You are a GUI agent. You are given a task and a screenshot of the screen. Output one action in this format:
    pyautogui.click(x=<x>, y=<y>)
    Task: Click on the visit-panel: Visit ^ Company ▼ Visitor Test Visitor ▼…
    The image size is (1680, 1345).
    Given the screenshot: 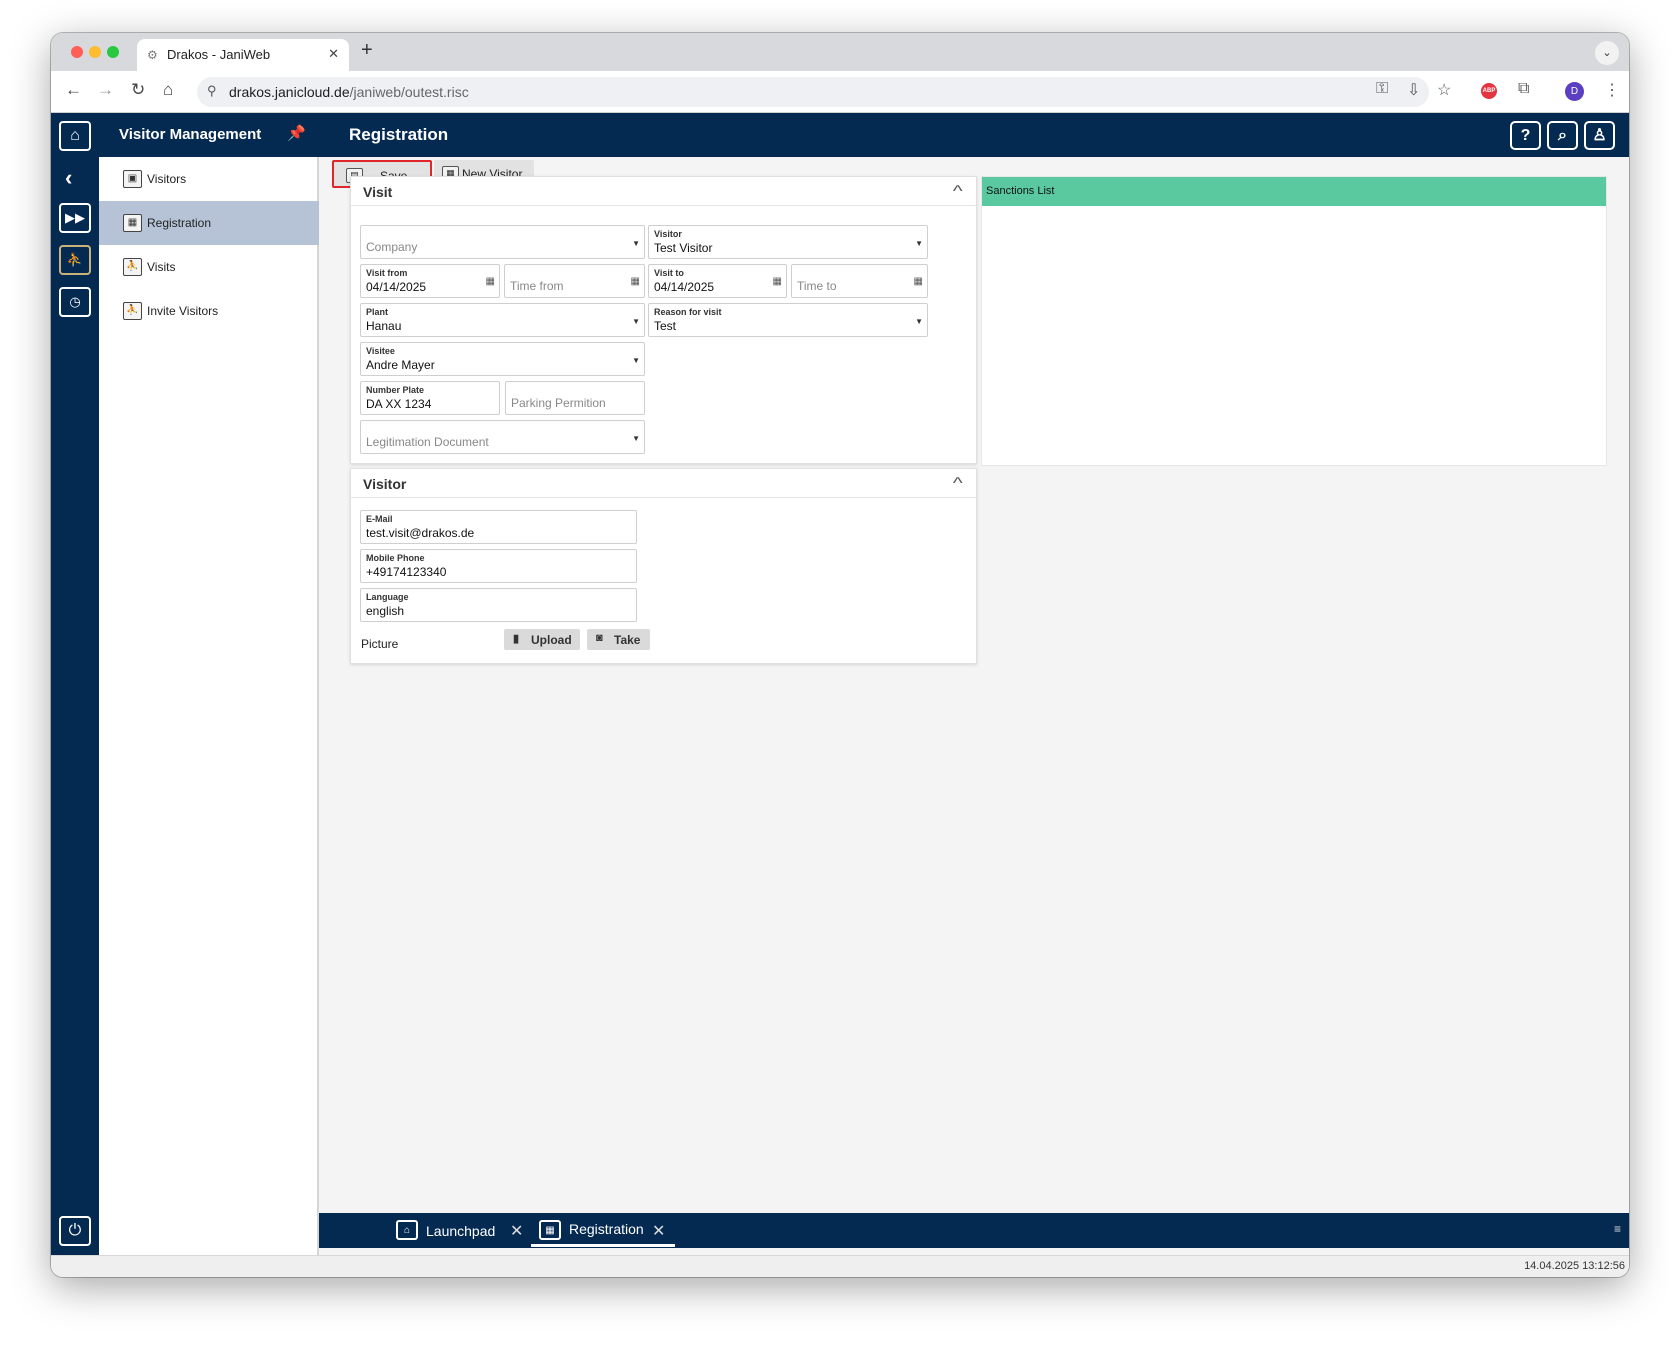 What is the action you would take?
    pyautogui.click(x=663, y=320)
    